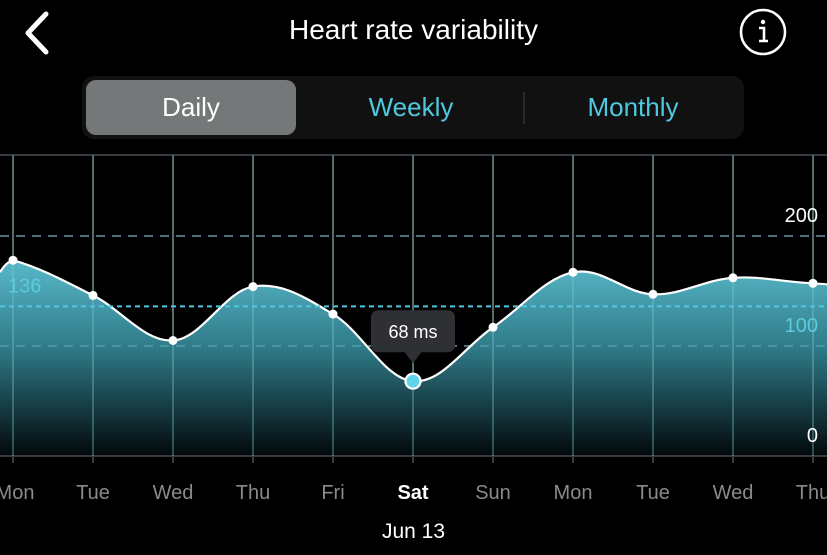 The height and width of the screenshot is (555, 827). What do you see at coordinates (413, 357) in the screenshot?
I see `tooltip-arrow` at bounding box center [413, 357].